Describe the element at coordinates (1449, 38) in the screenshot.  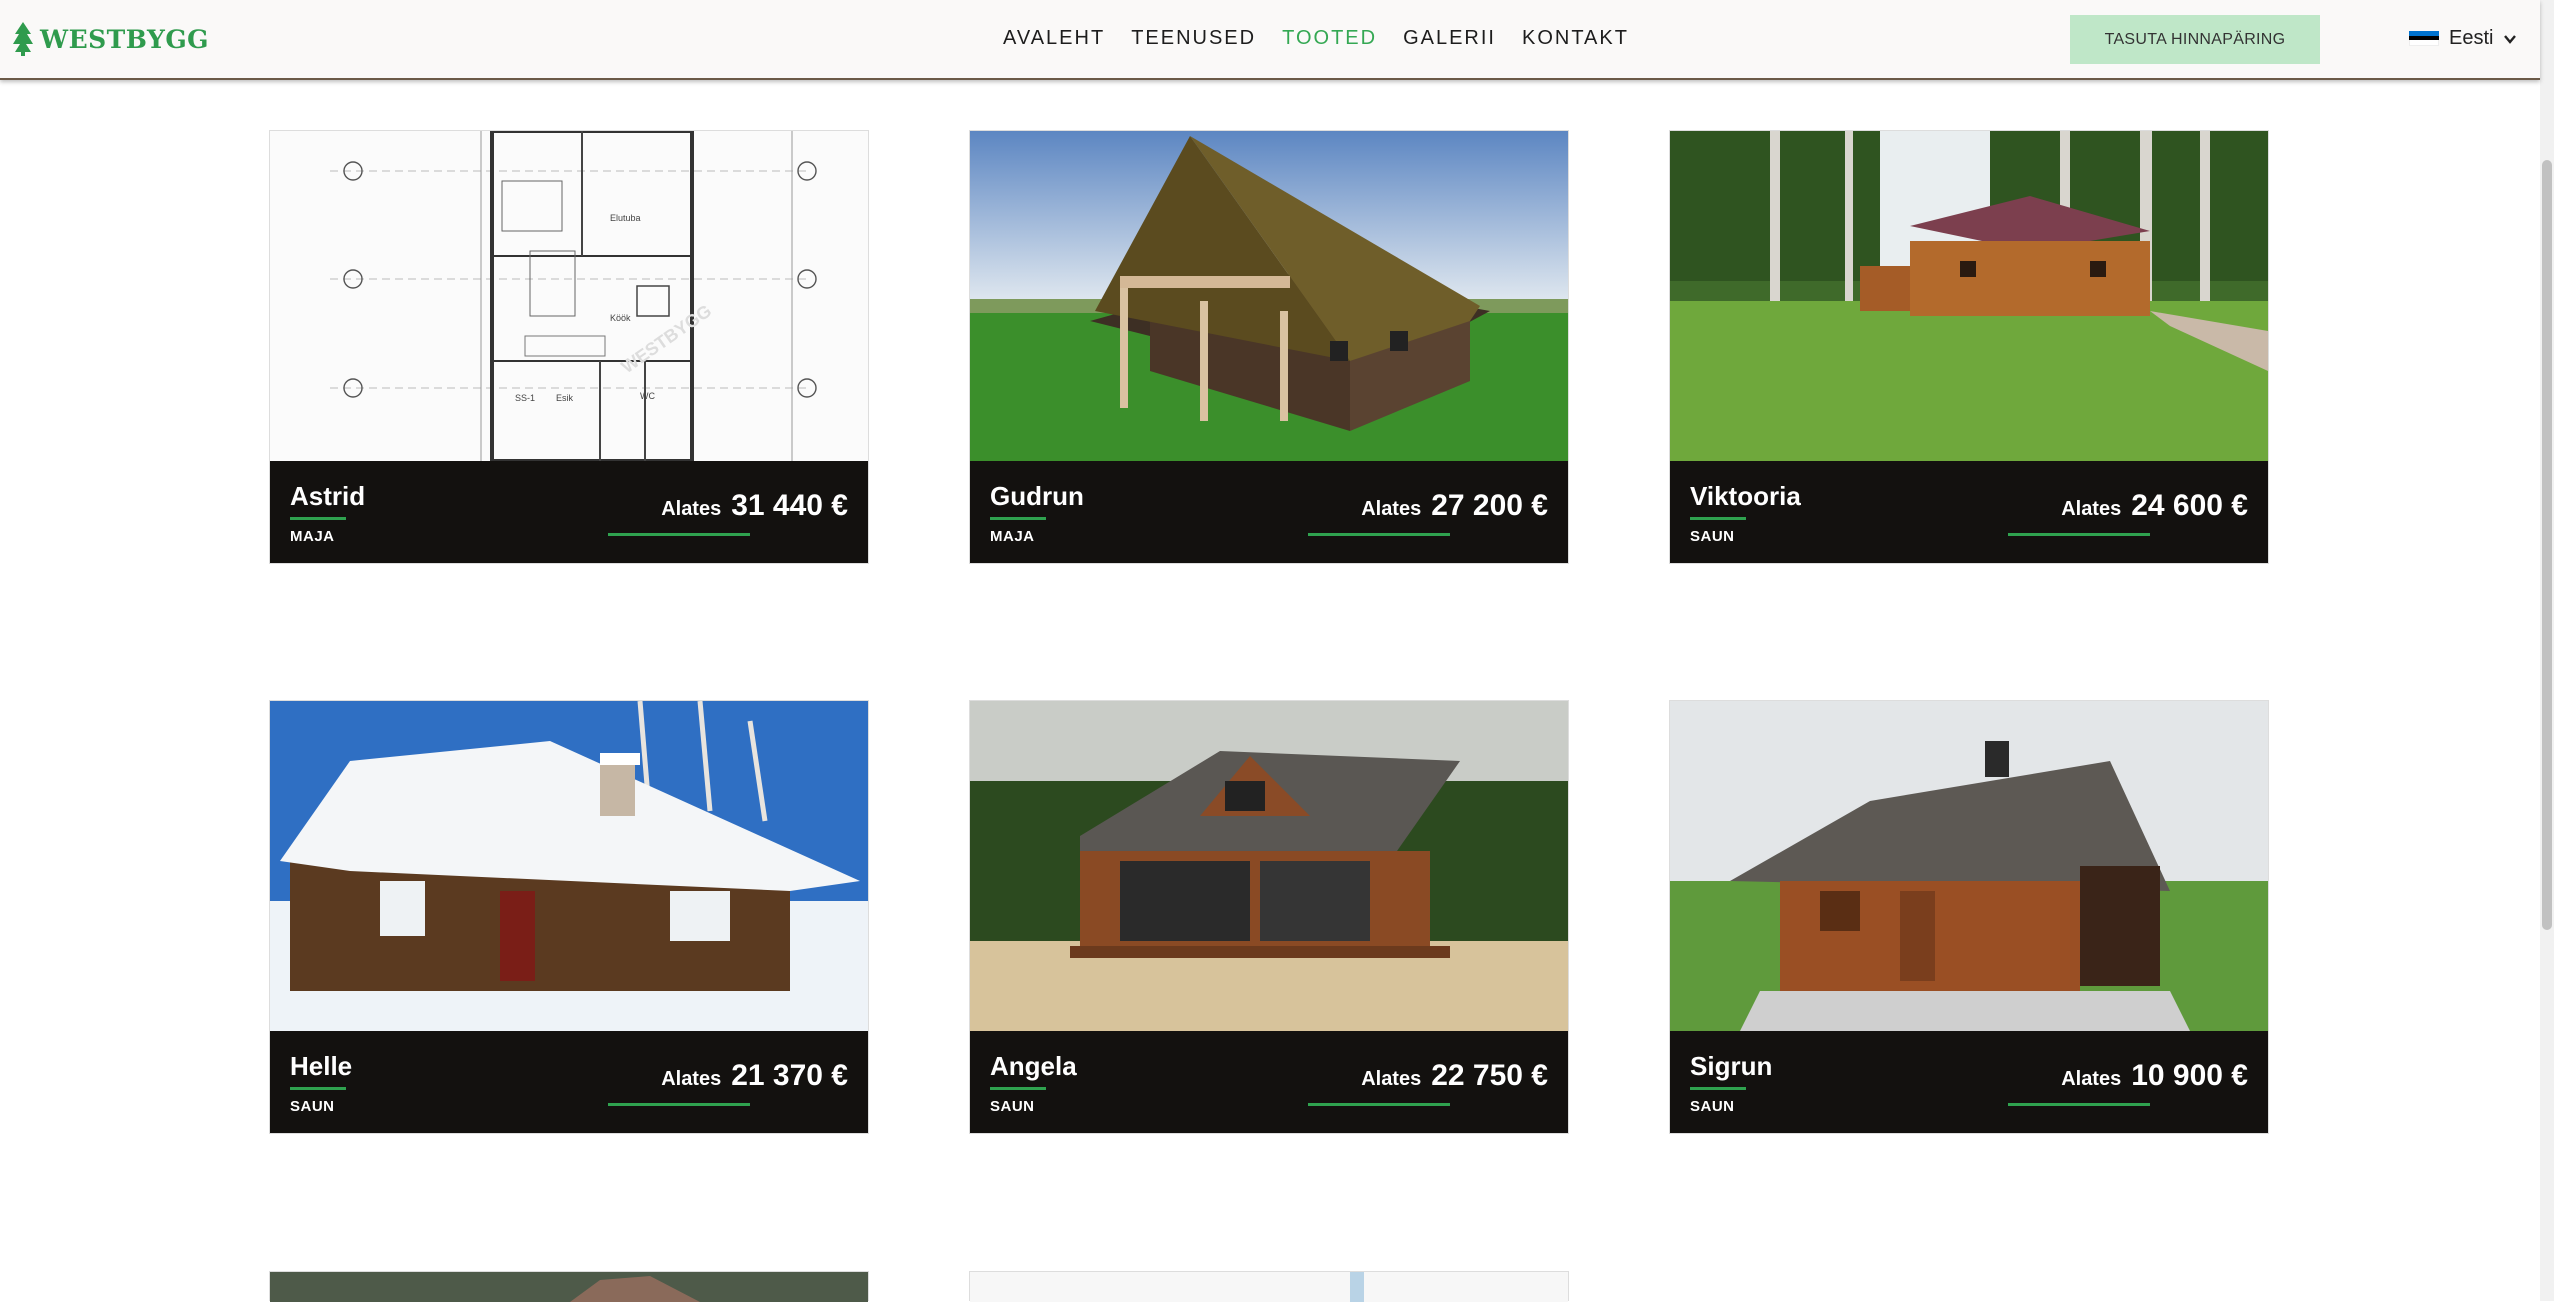
I see `nav-galerii: GALERII` at that location.